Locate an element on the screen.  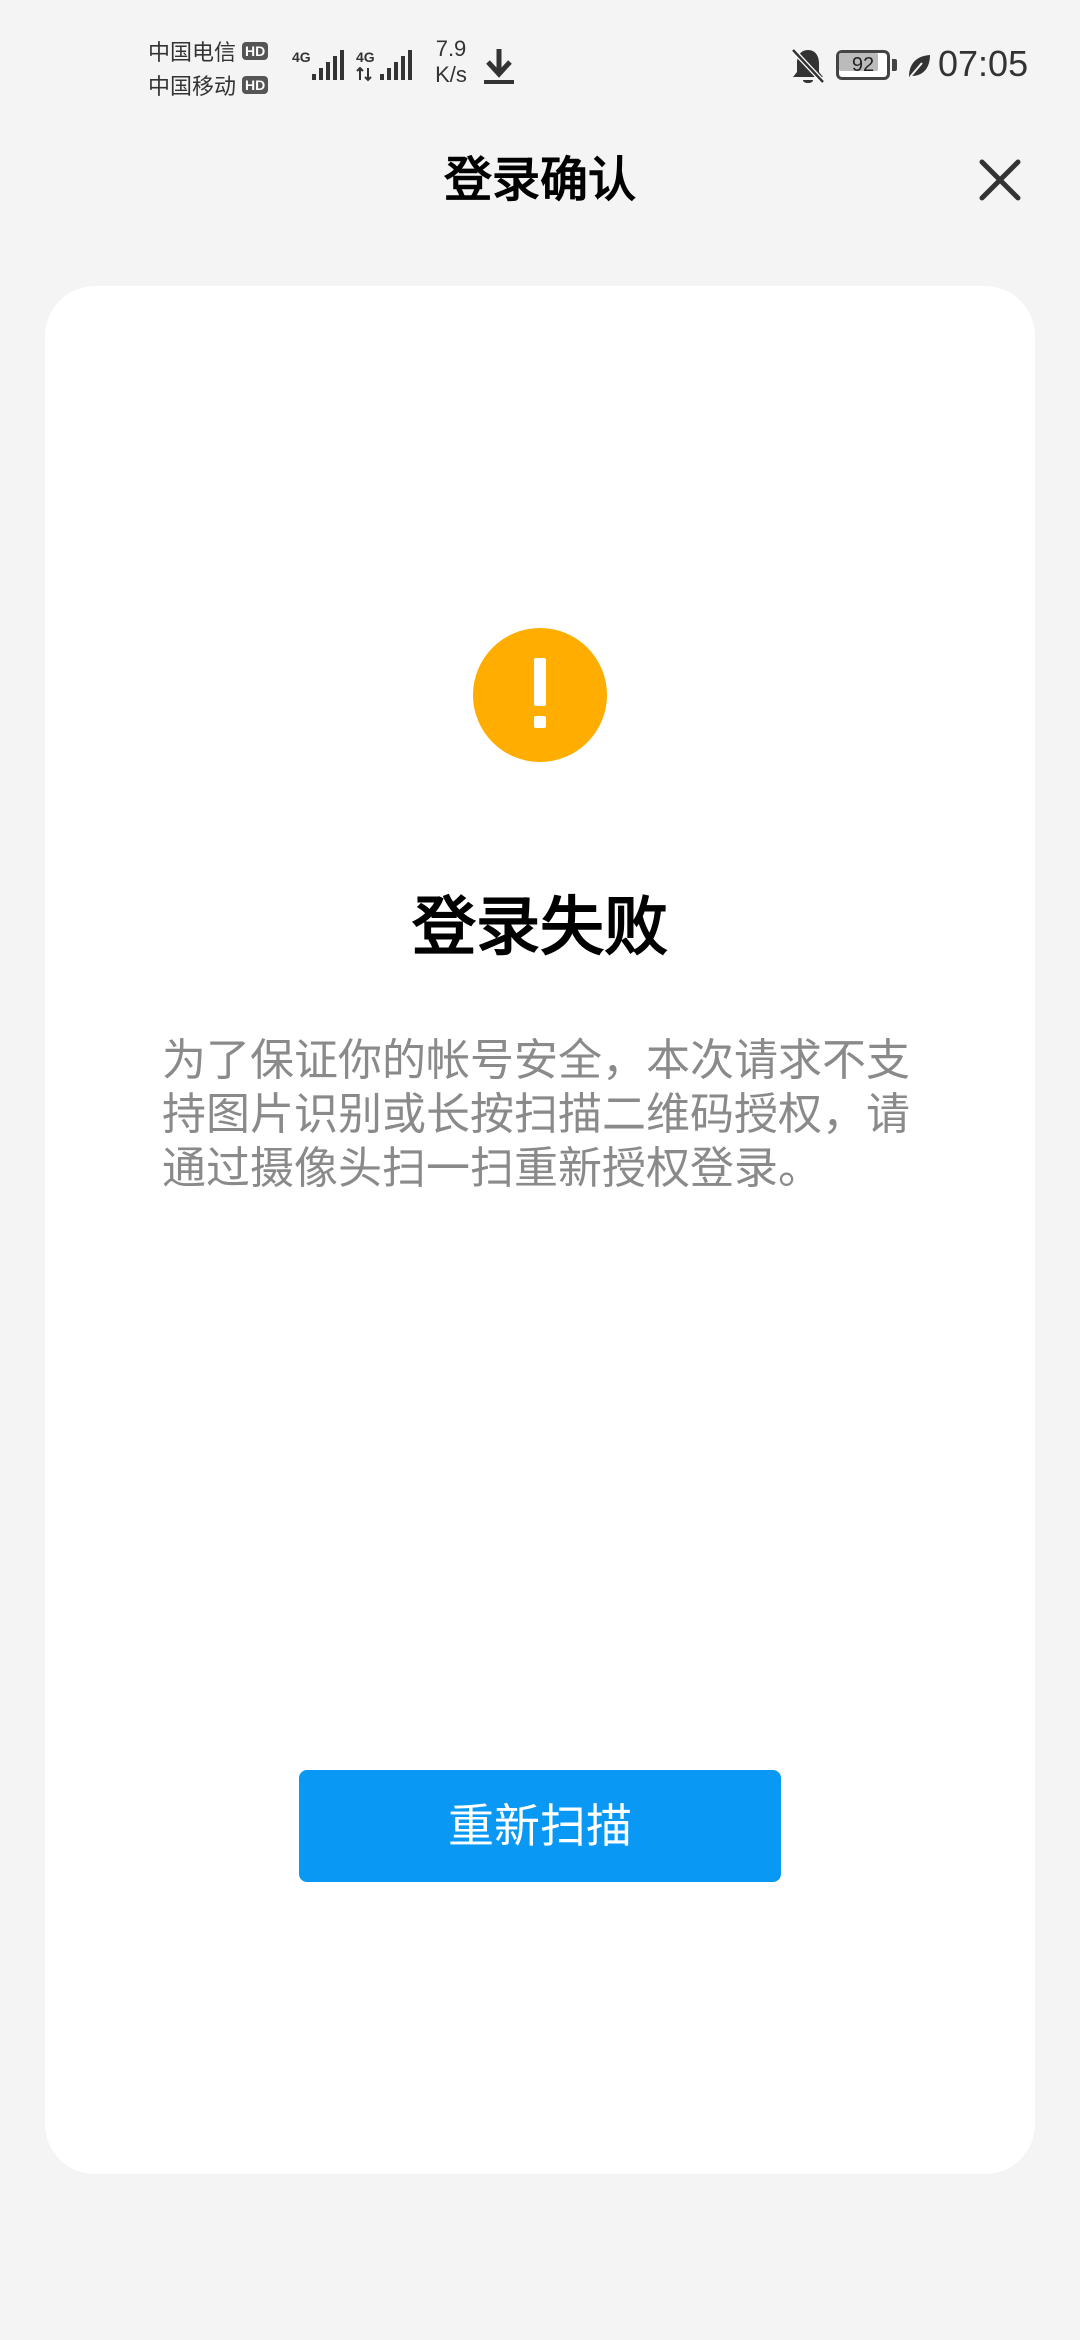
leaf-icon is located at coordinates (919, 68).